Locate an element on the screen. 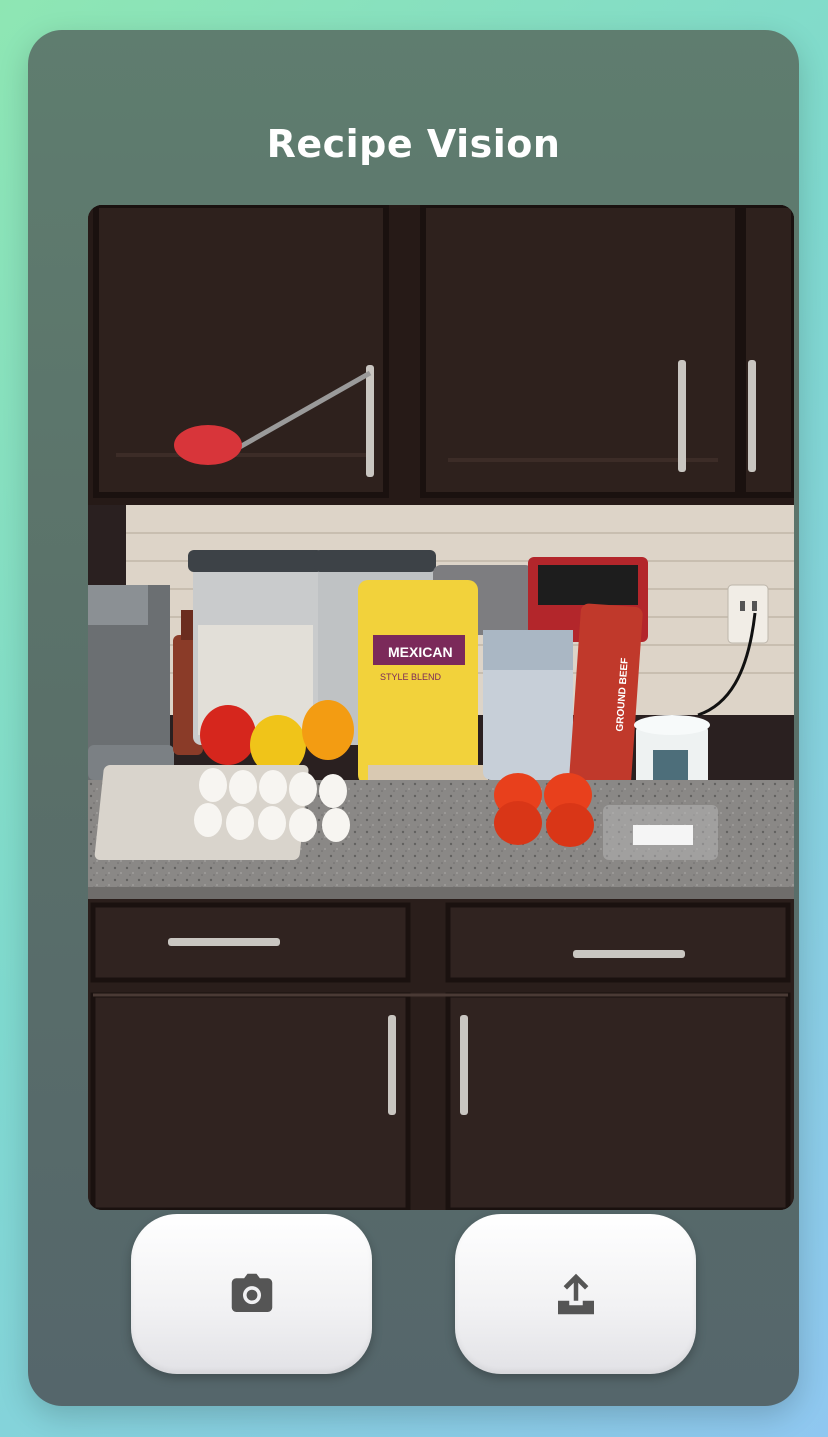 The width and height of the screenshot is (828, 1437). upload-icon is located at coordinates (575, 1294).